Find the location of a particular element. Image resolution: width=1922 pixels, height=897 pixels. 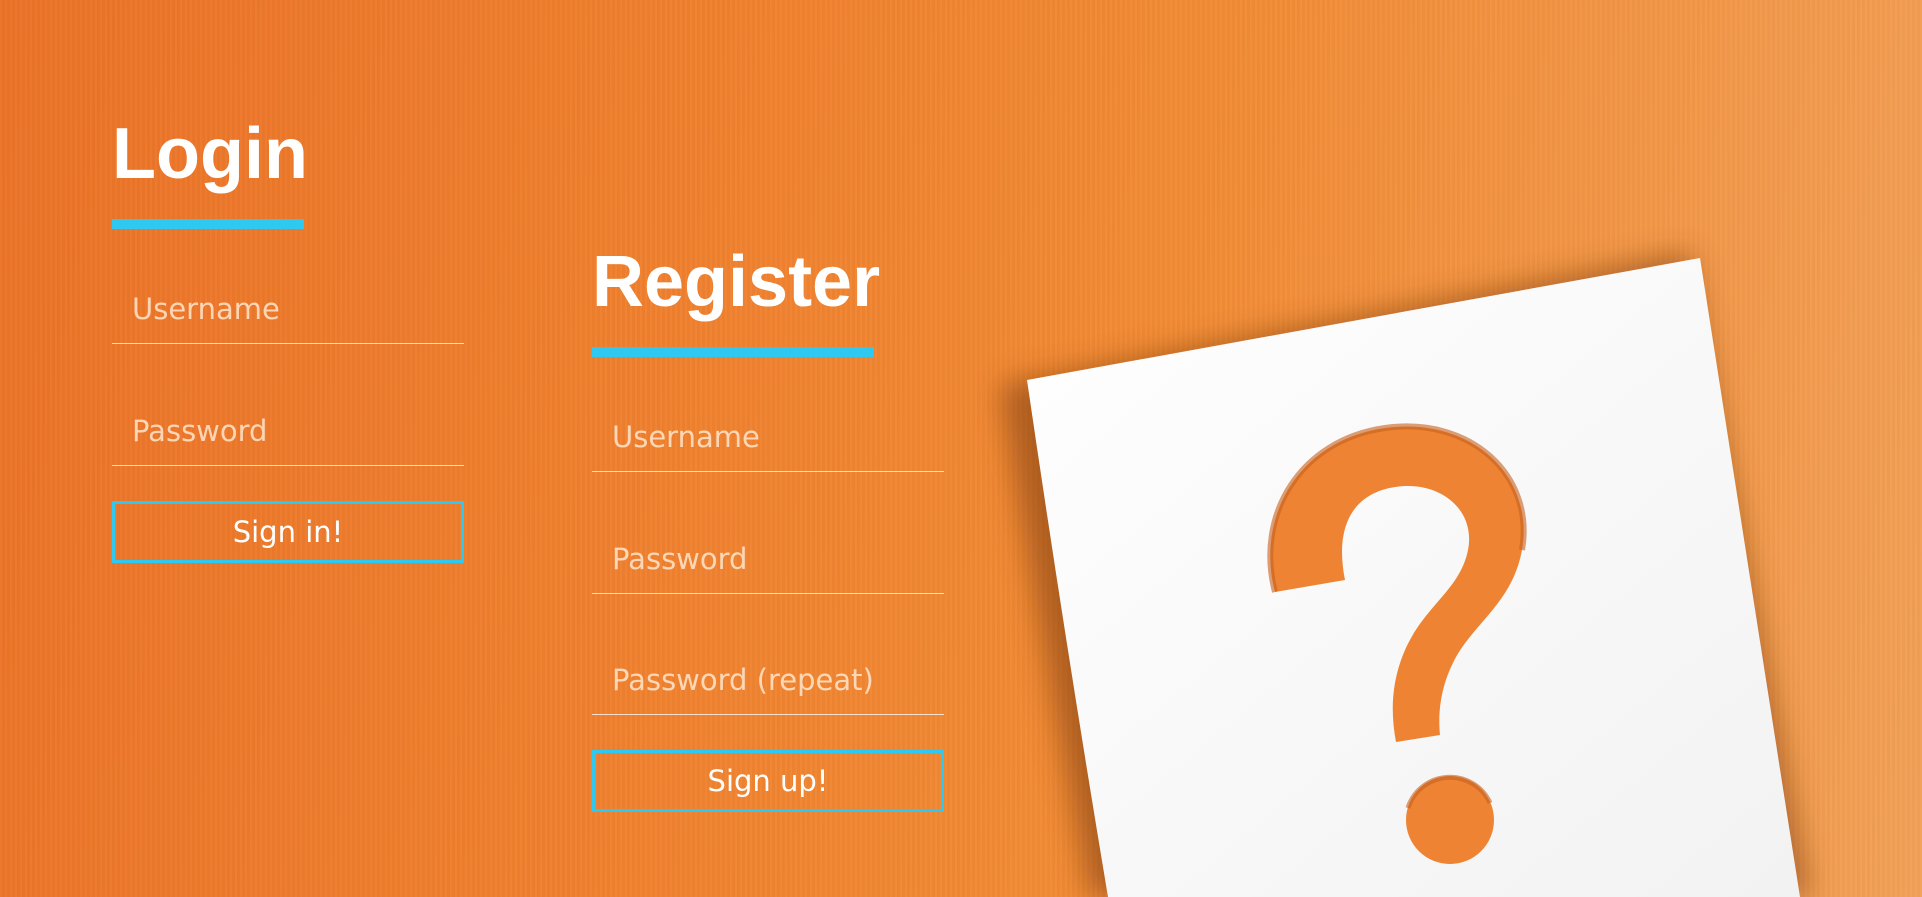

login-username-input is located at coordinates (288, 308).